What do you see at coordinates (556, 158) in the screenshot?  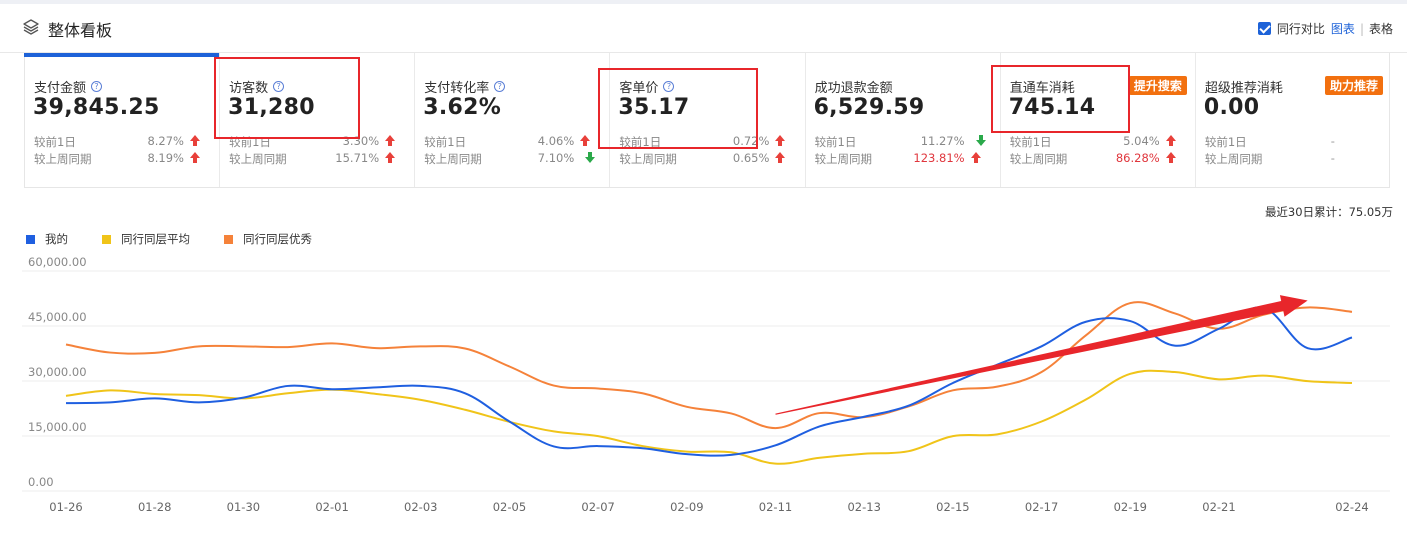 I see `compare-percent: 7.10%` at bounding box center [556, 158].